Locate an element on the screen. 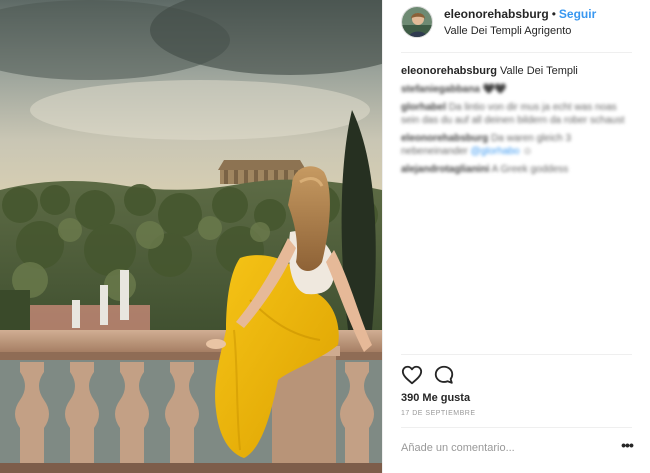 The height and width of the screenshot is (473, 650). comment-username: glorhabel is located at coordinates (423, 107).